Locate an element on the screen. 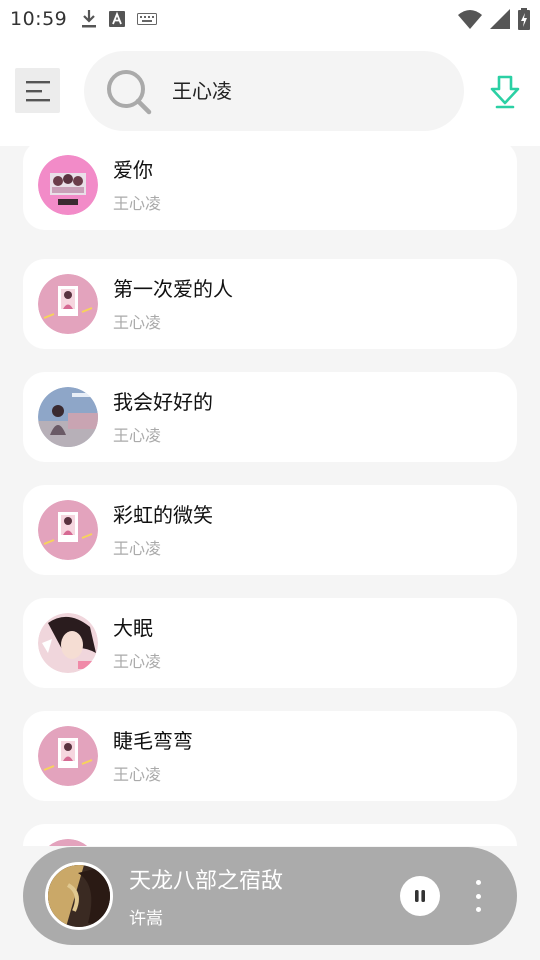  mini-player: 天龙八部之宿敌 许嵩 is located at coordinates (270, 896).